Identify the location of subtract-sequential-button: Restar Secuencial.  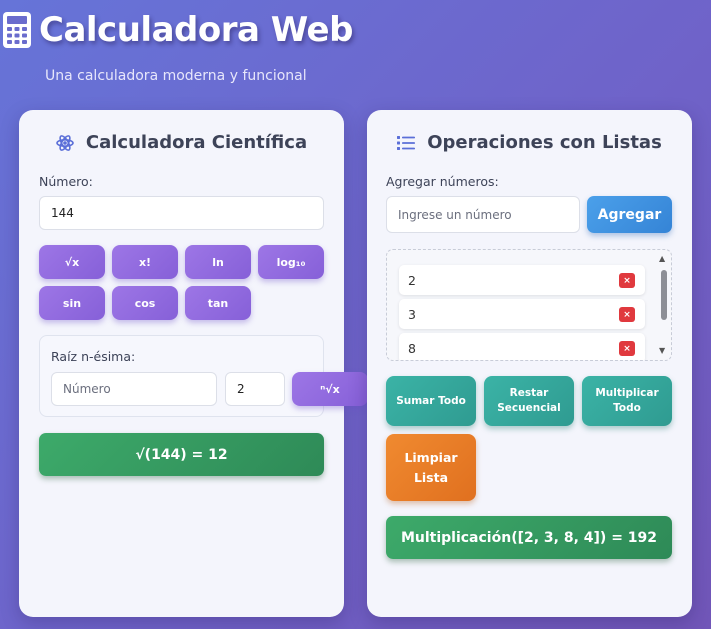
(529, 401).